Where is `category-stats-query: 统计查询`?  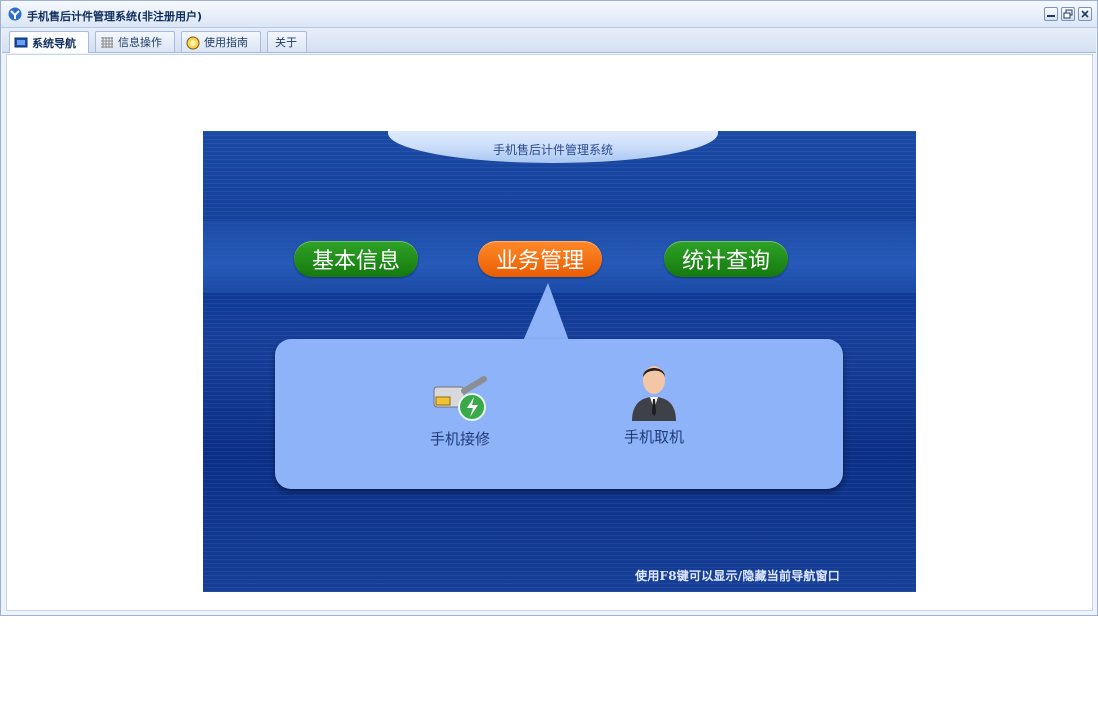
category-stats-query: 统计查询 is located at coordinates (726, 259).